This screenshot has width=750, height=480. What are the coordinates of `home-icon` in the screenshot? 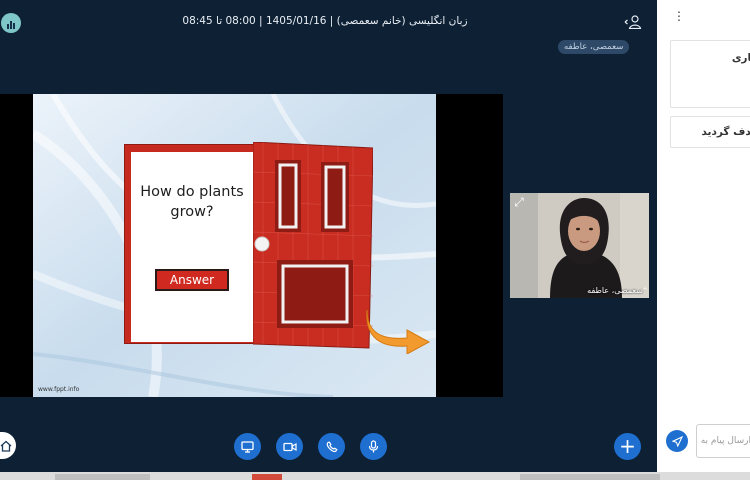 It's located at (6, 446).